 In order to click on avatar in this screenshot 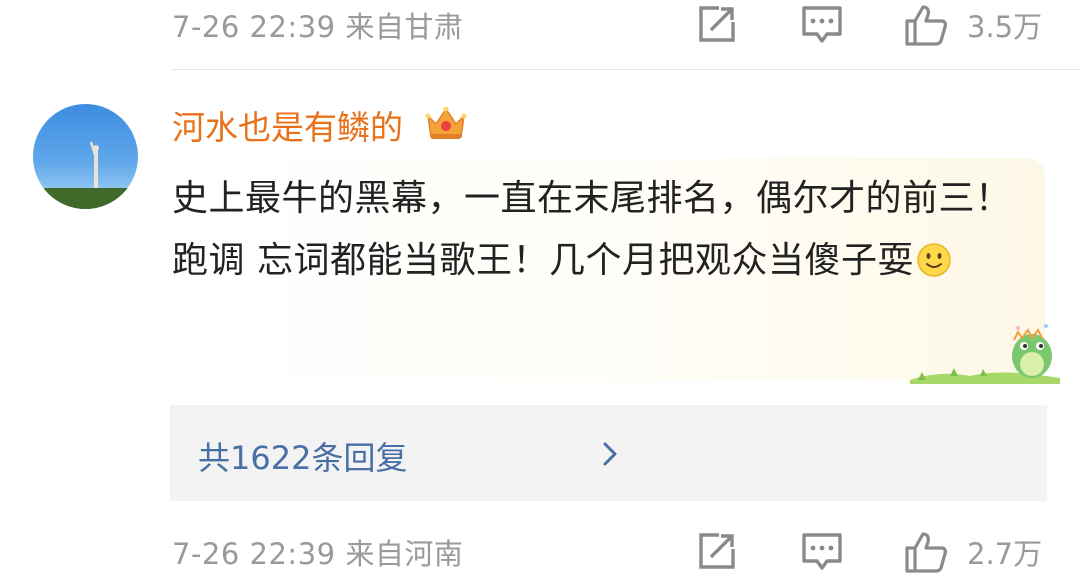, I will do `click(85, 156)`.